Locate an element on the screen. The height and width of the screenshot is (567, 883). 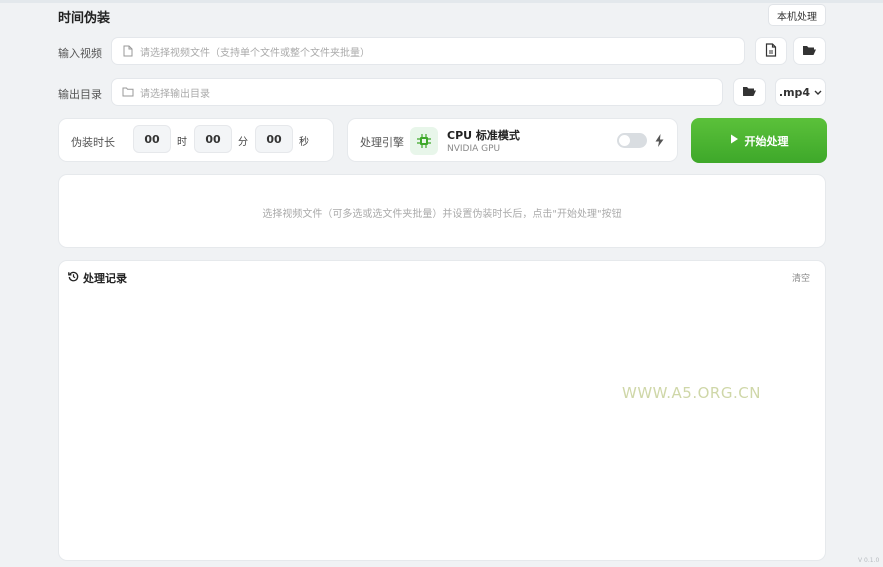
play-icon is located at coordinates (734, 140).